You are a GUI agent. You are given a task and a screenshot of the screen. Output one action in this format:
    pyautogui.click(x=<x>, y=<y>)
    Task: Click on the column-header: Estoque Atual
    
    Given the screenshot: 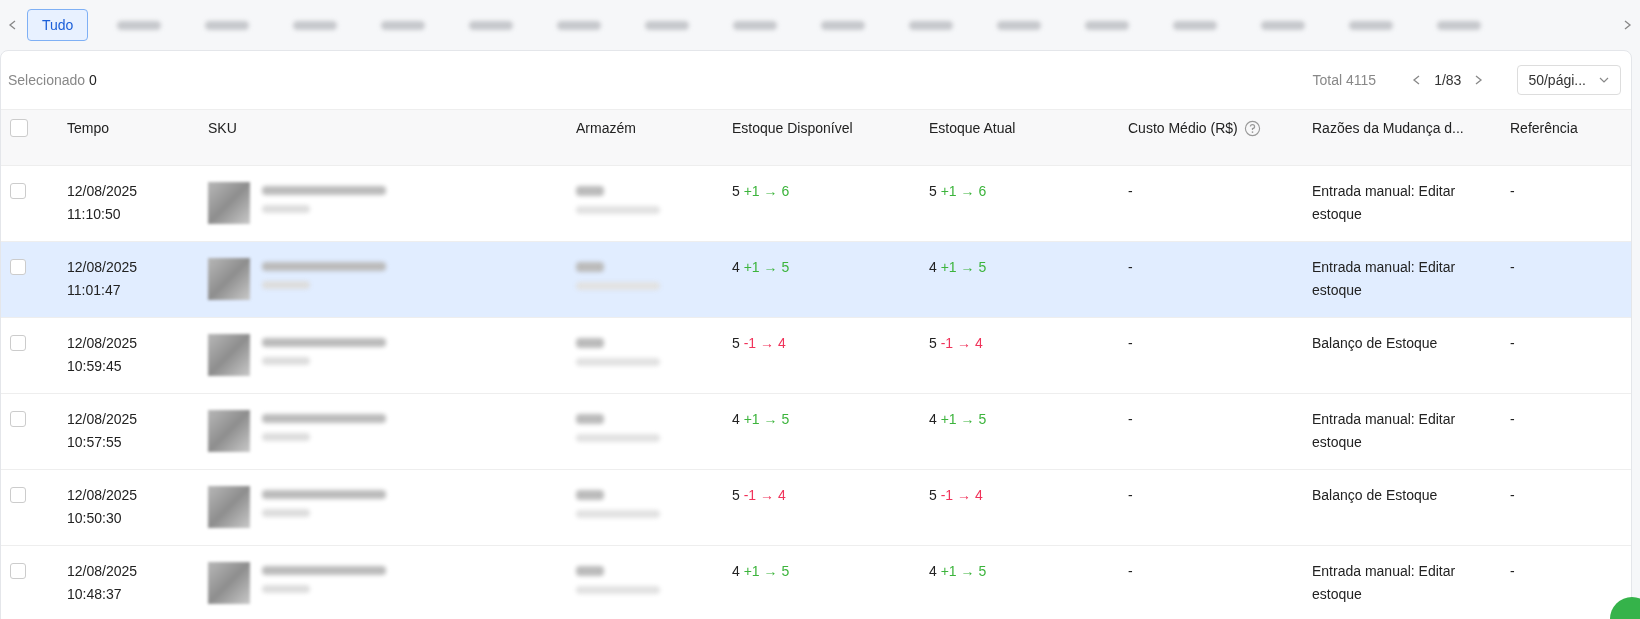 What is the action you would take?
    pyautogui.click(x=972, y=128)
    